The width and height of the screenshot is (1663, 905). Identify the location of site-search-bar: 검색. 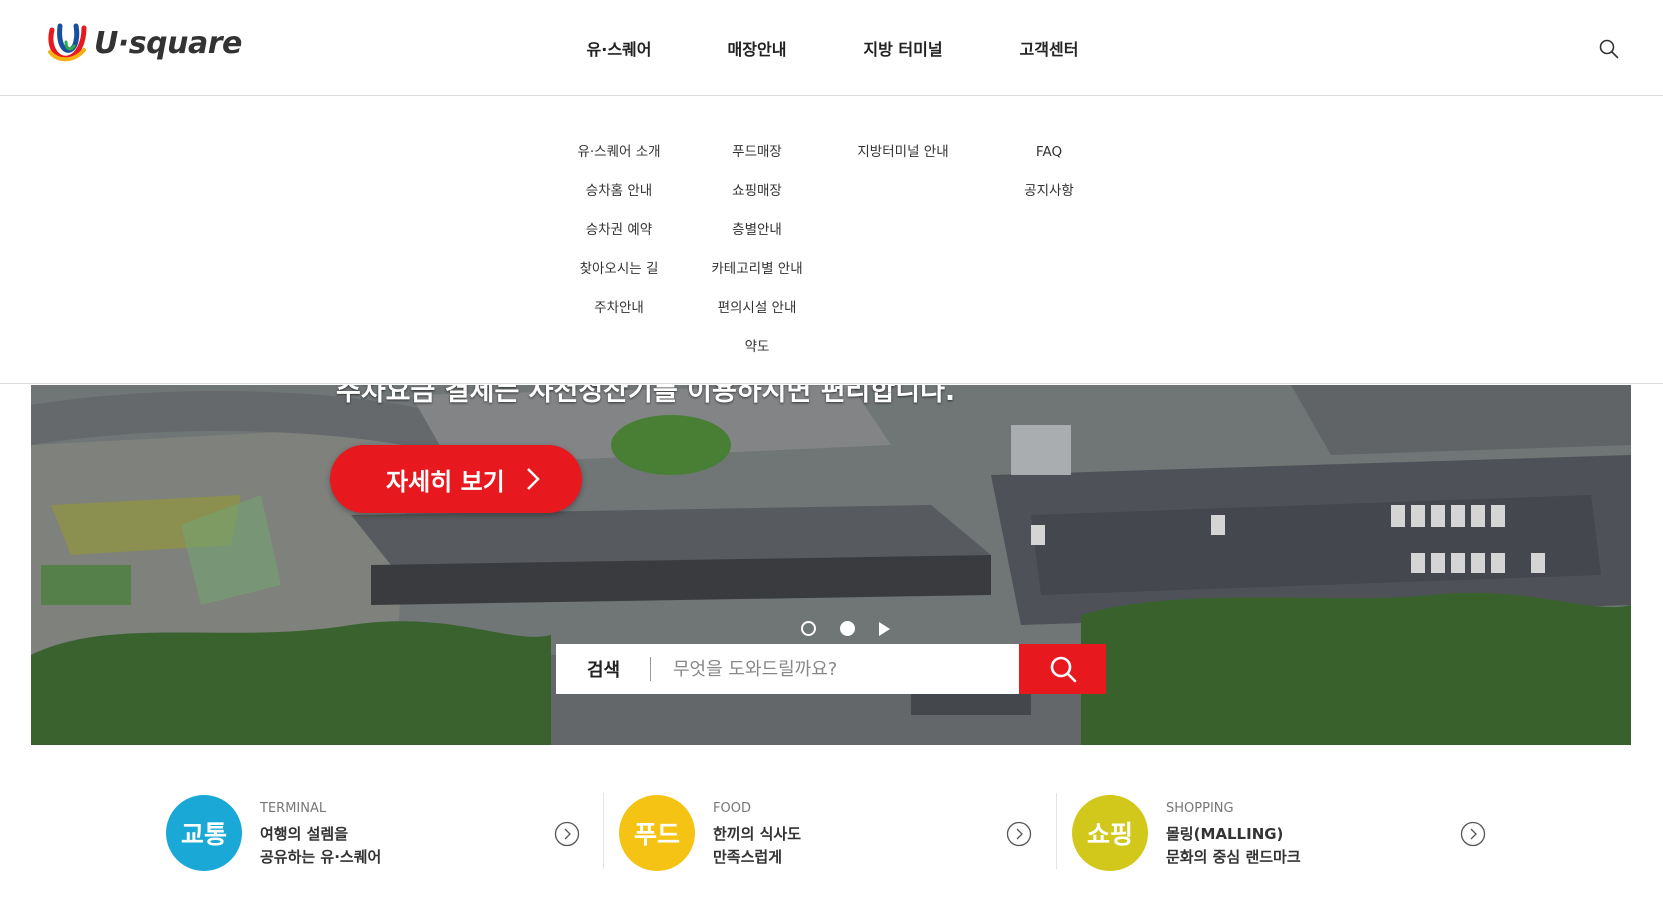
(831, 669).